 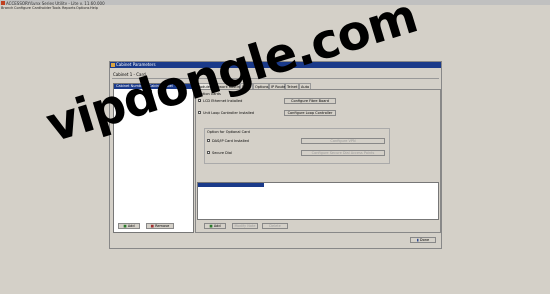 What do you see at coordinates (160, 226) in the screenshot?
I see `remove-button: ■ Remove` at bounding box center [160, 226].